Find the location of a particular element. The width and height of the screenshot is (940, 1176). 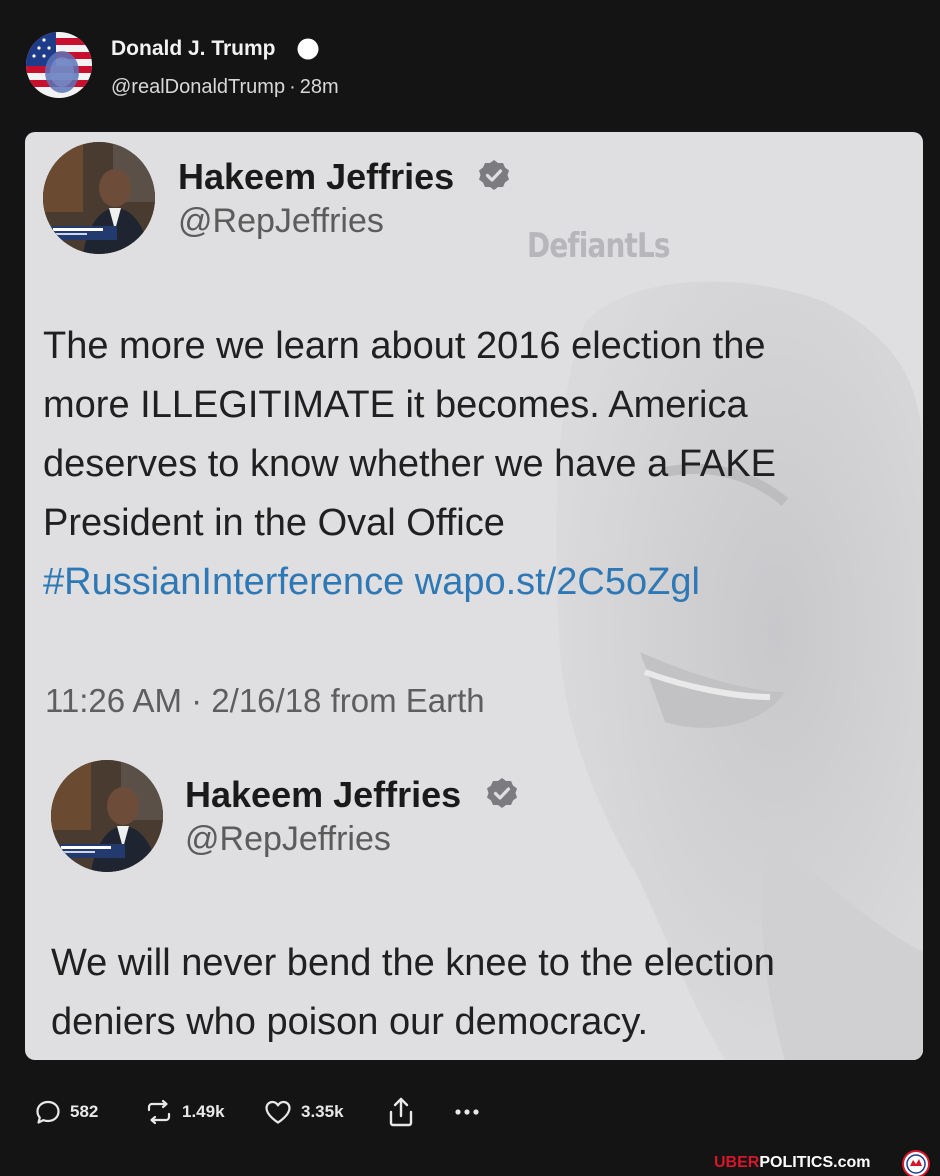

tweet2-text-line: deniers who poison our democracy. is located at coordinates (350, 1022).